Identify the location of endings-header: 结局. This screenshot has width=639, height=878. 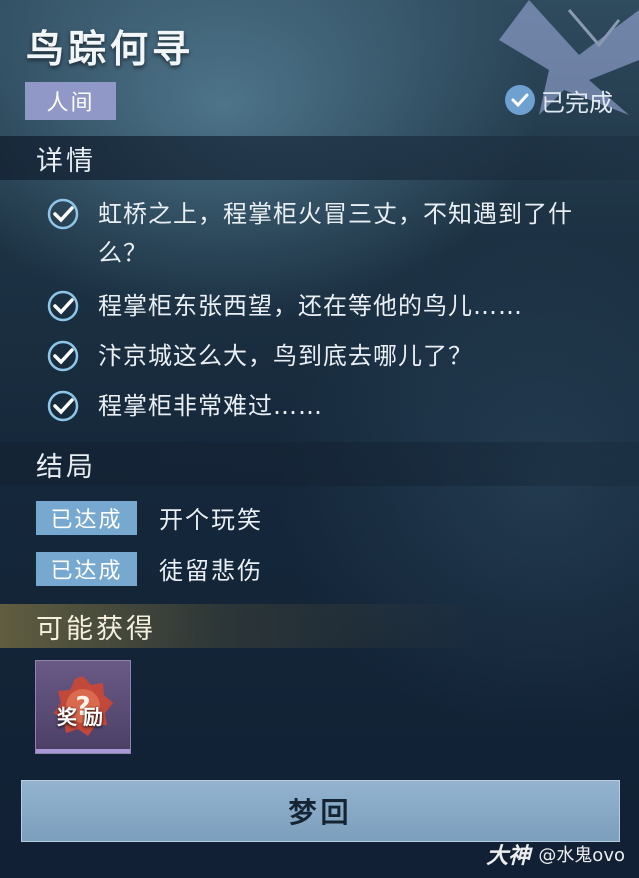
(319, 464).